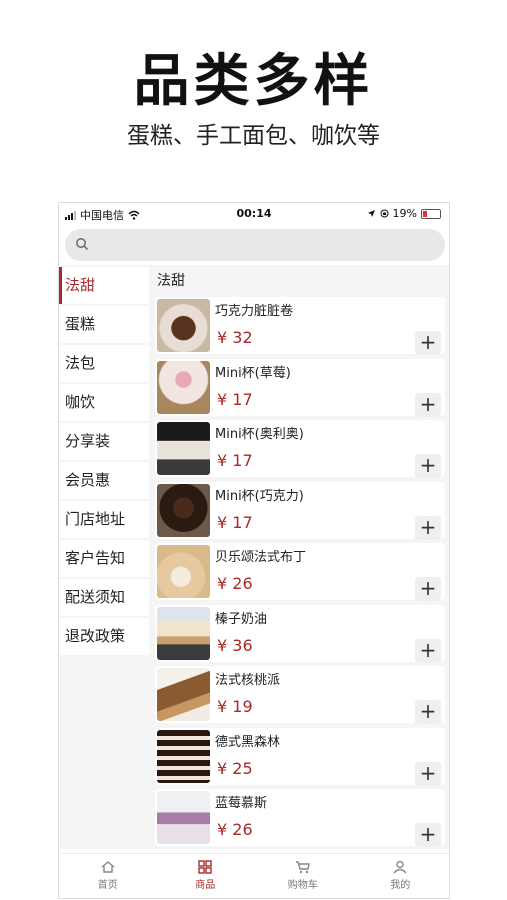 Image resolution: width=507 pixels, height=900 pixels. I want to click on product-card: 蓝莓慕斯 ¥ 26 +, so click(300, 818).